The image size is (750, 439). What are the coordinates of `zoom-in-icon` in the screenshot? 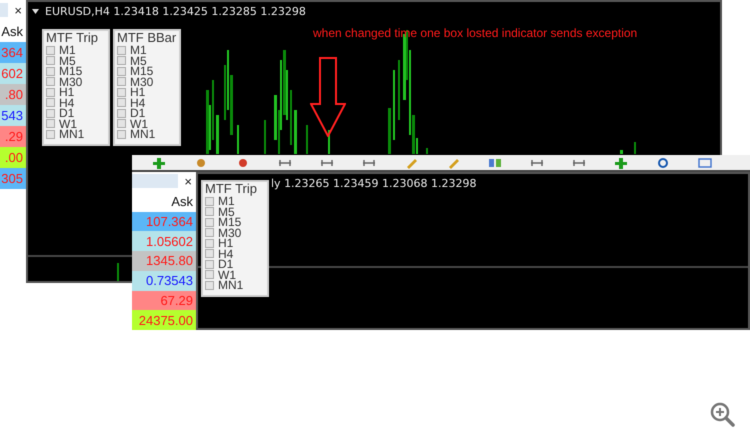 It's located at (722, 414).